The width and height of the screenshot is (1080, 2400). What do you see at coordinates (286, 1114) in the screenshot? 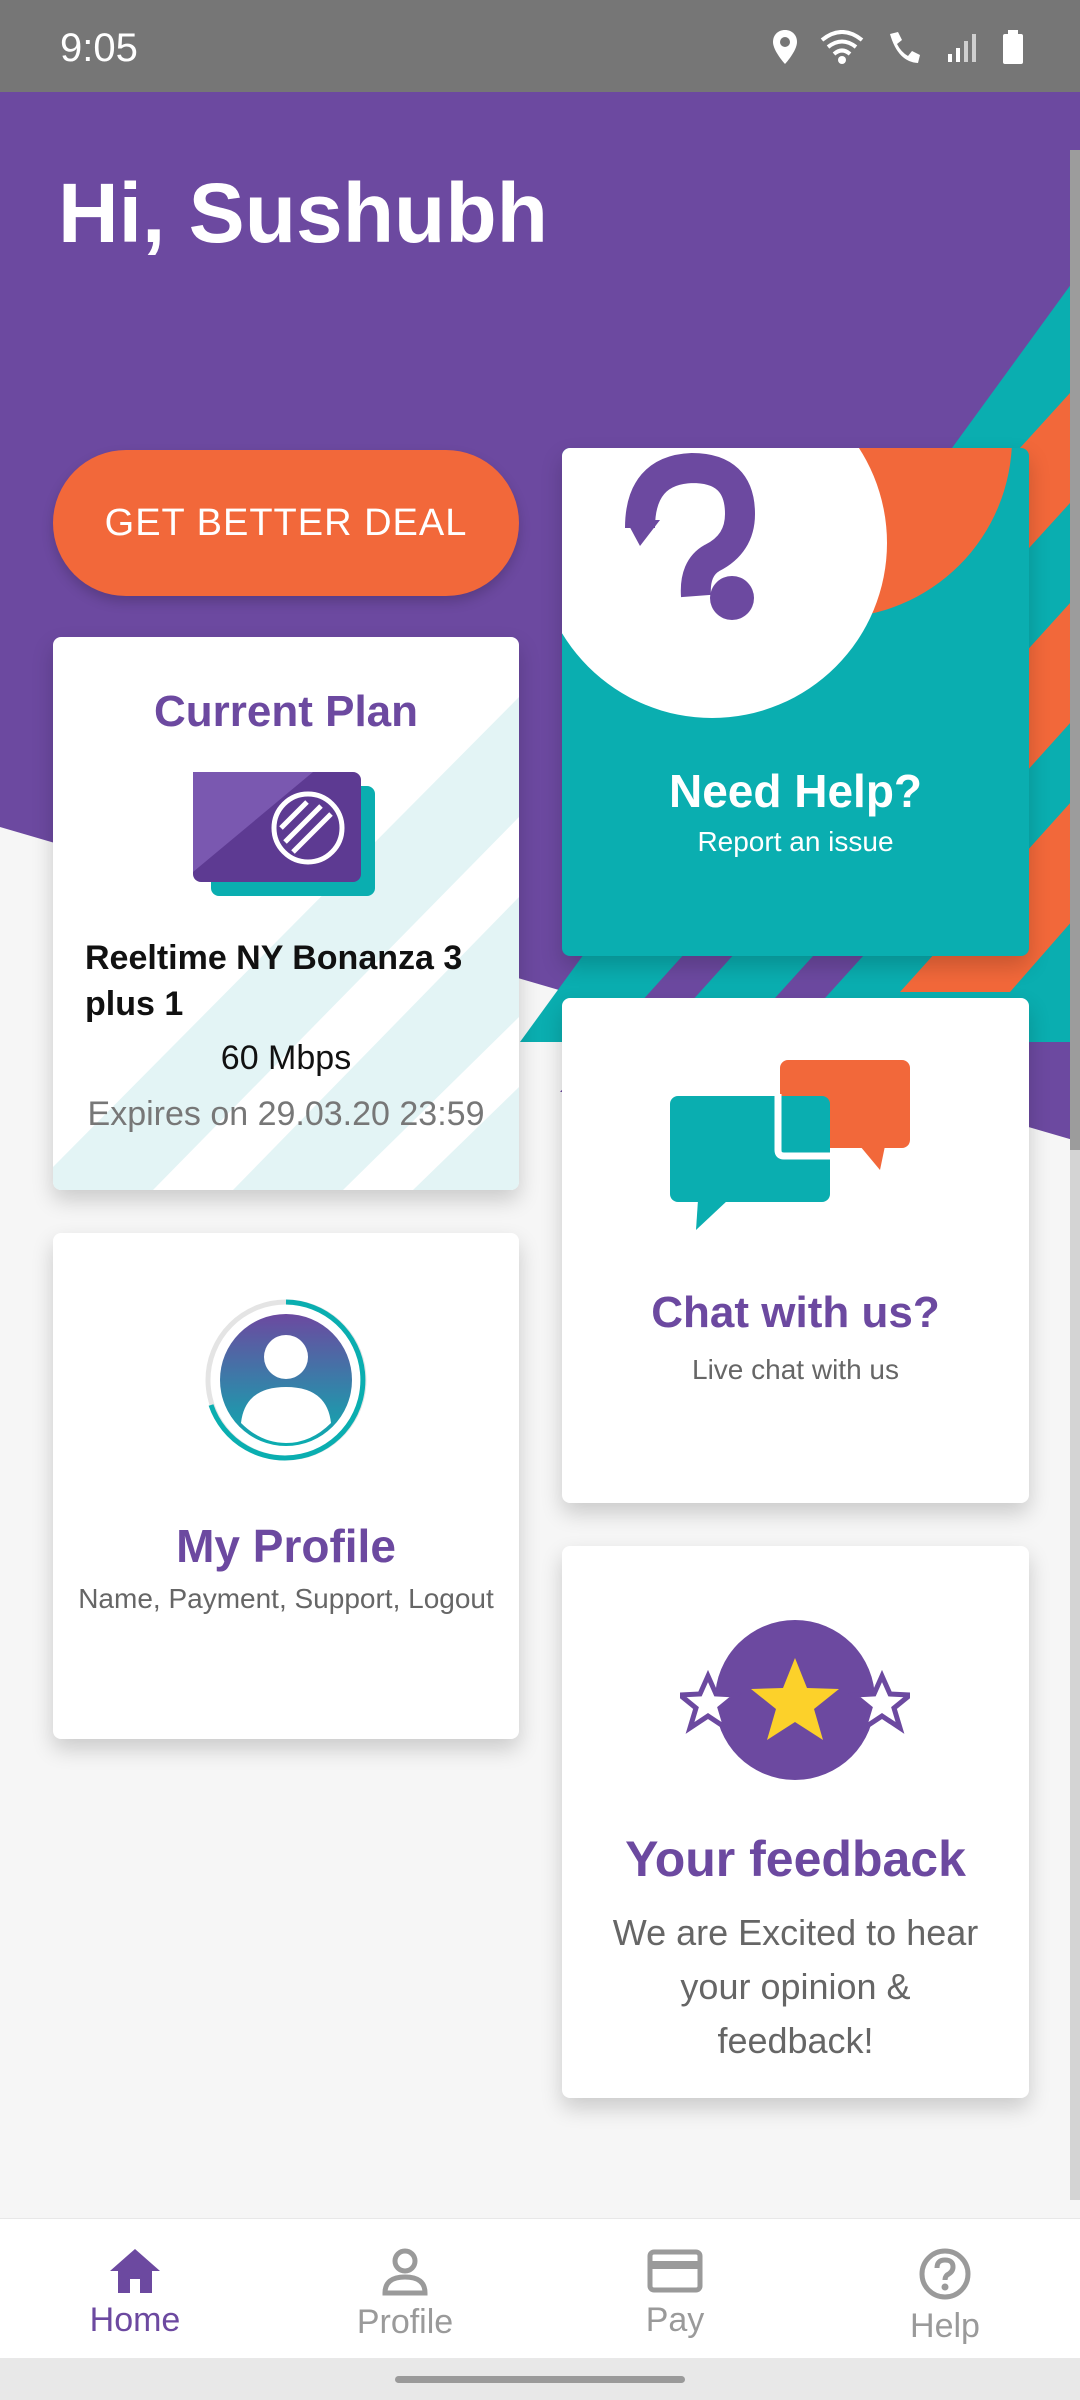
I see `plan-expiry: Expires on 29.03.20 23:59` at bounding box center [286, 1114].